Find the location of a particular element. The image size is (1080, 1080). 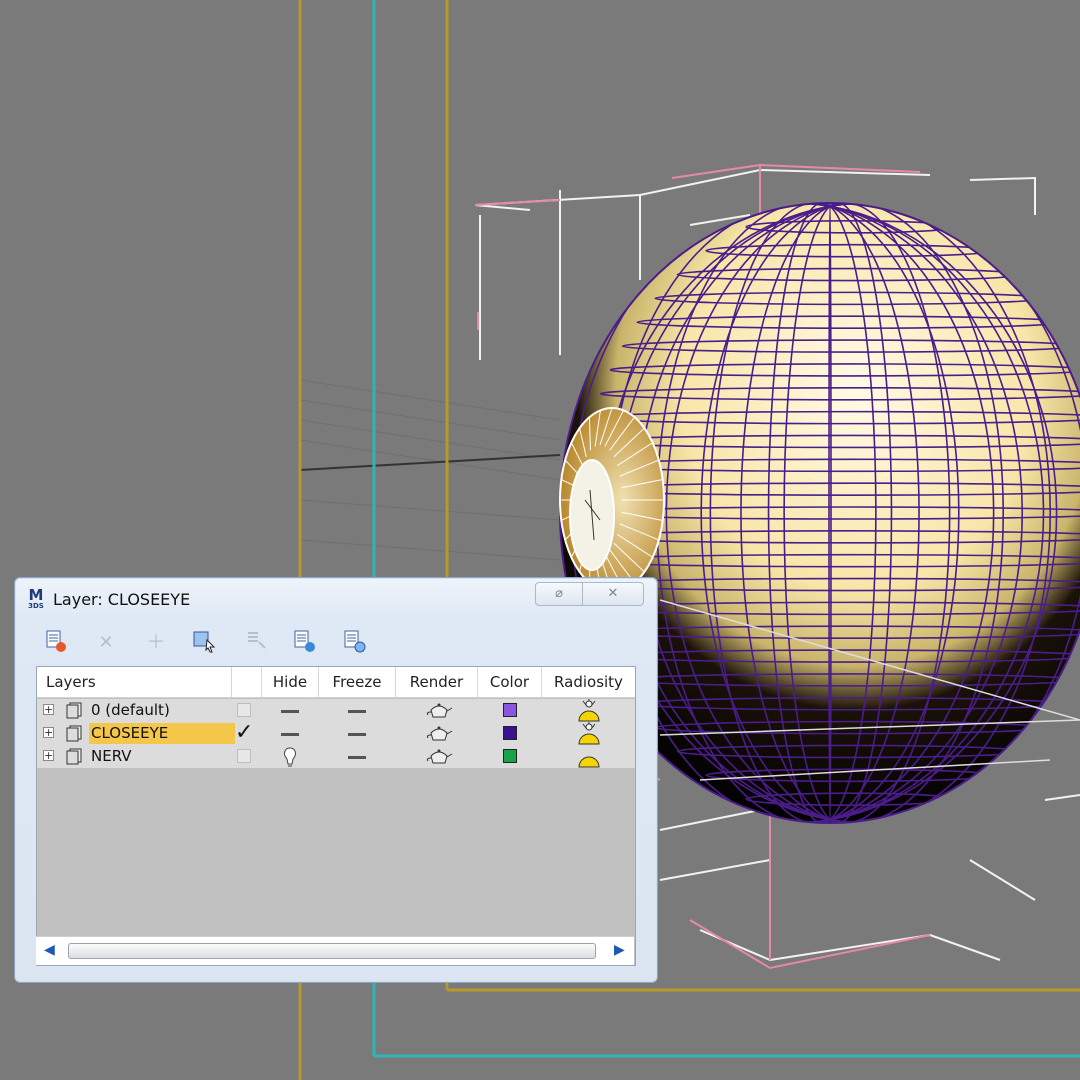

pin-icon: ⌀ is located at coordinates (559, 593).